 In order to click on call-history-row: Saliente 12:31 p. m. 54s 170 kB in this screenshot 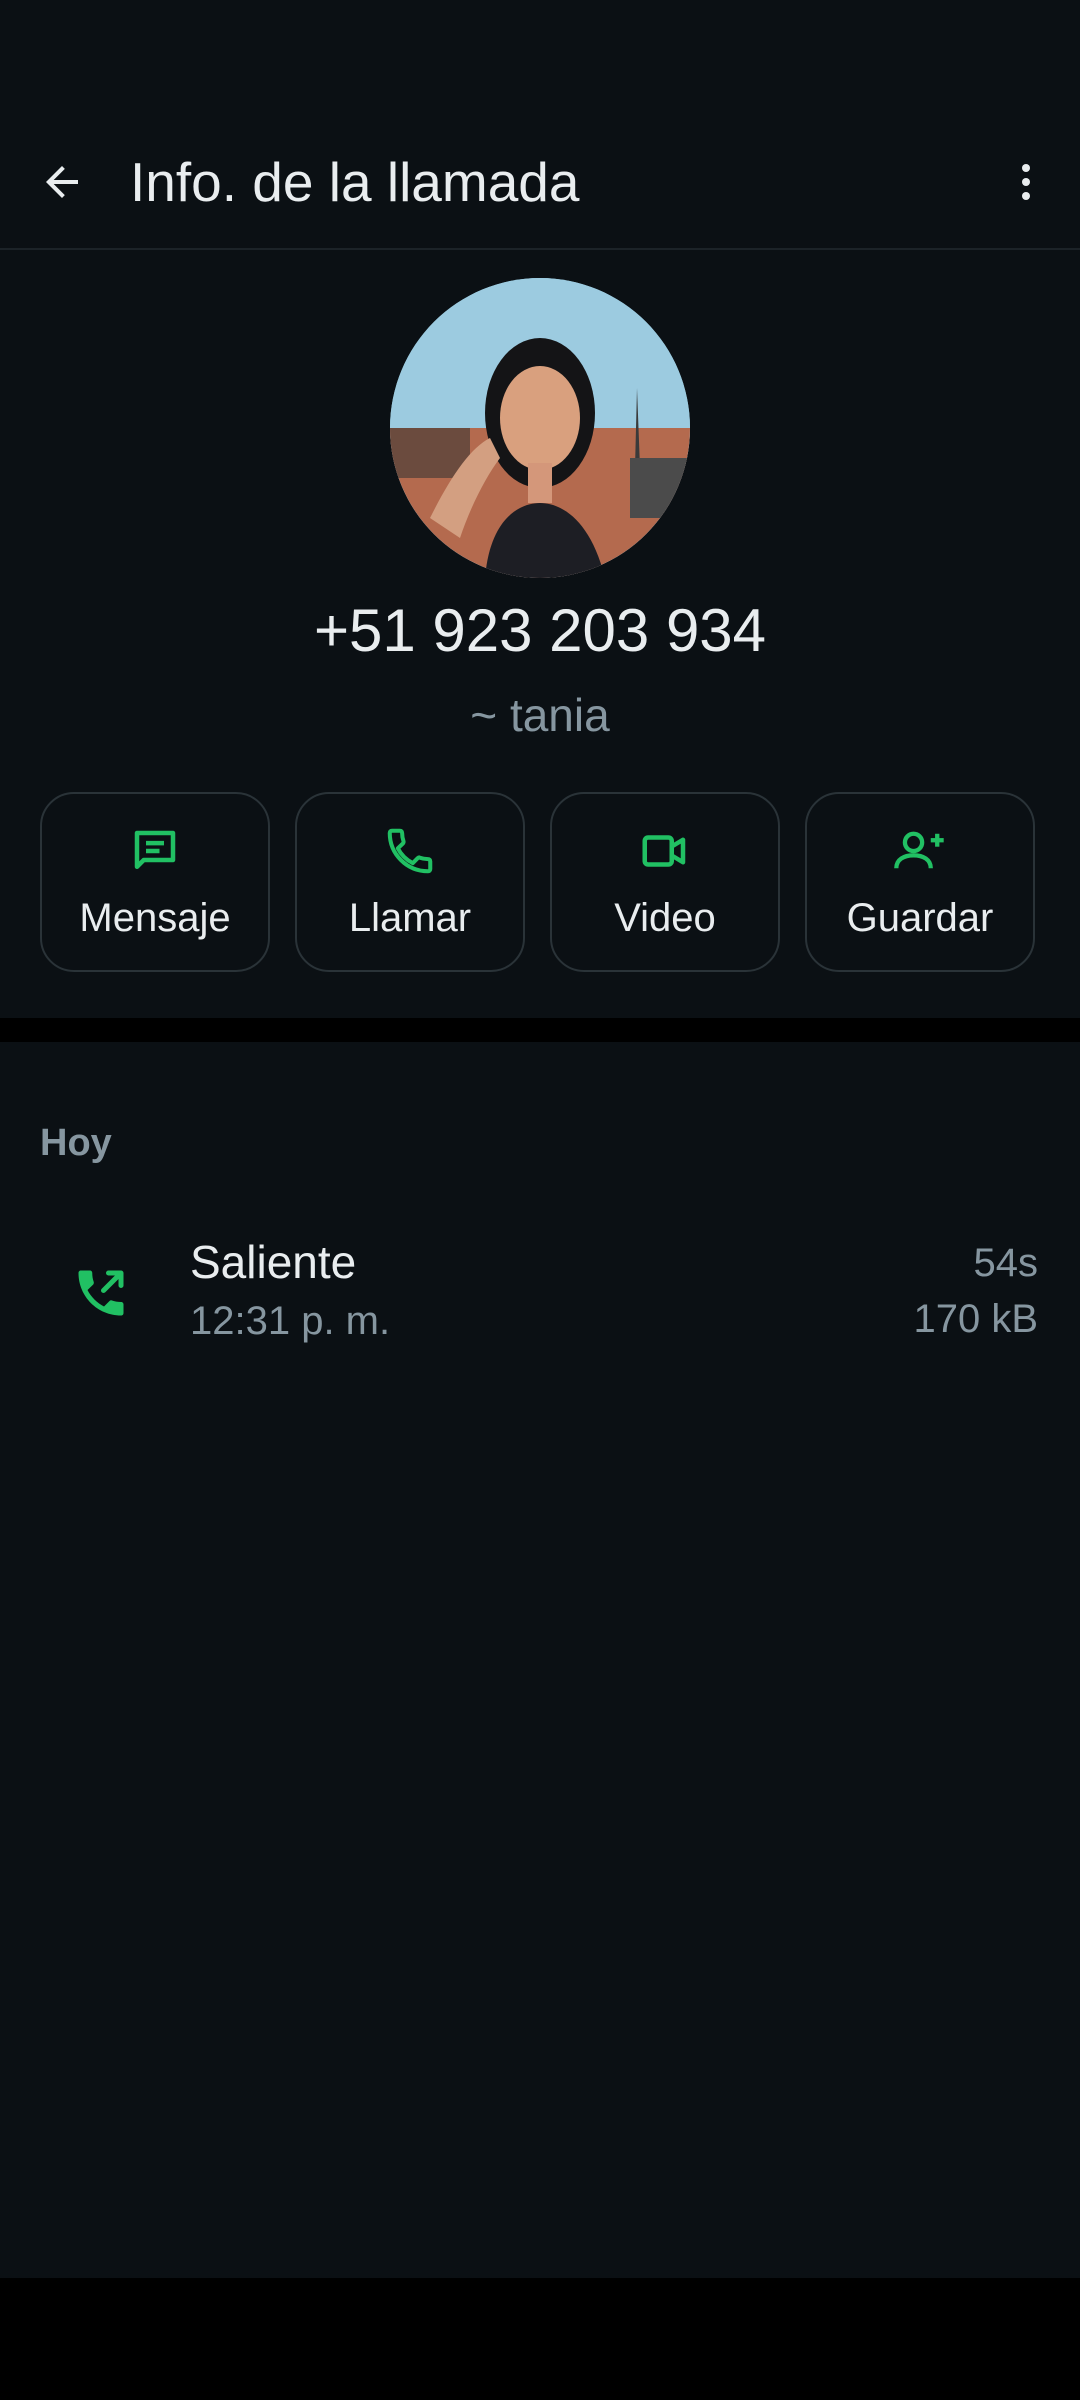, I will do `click(540, 1292)`.